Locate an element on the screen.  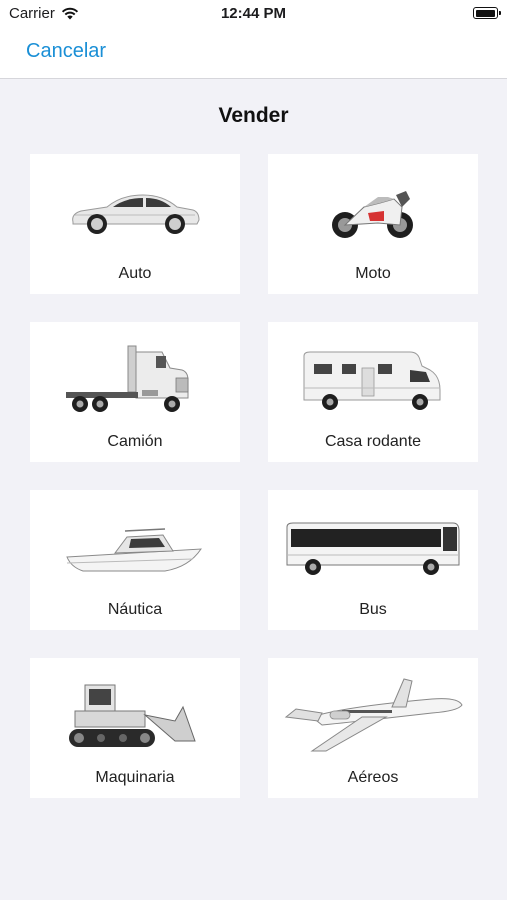
page-title: Vender is located at coordinates (253, 115).